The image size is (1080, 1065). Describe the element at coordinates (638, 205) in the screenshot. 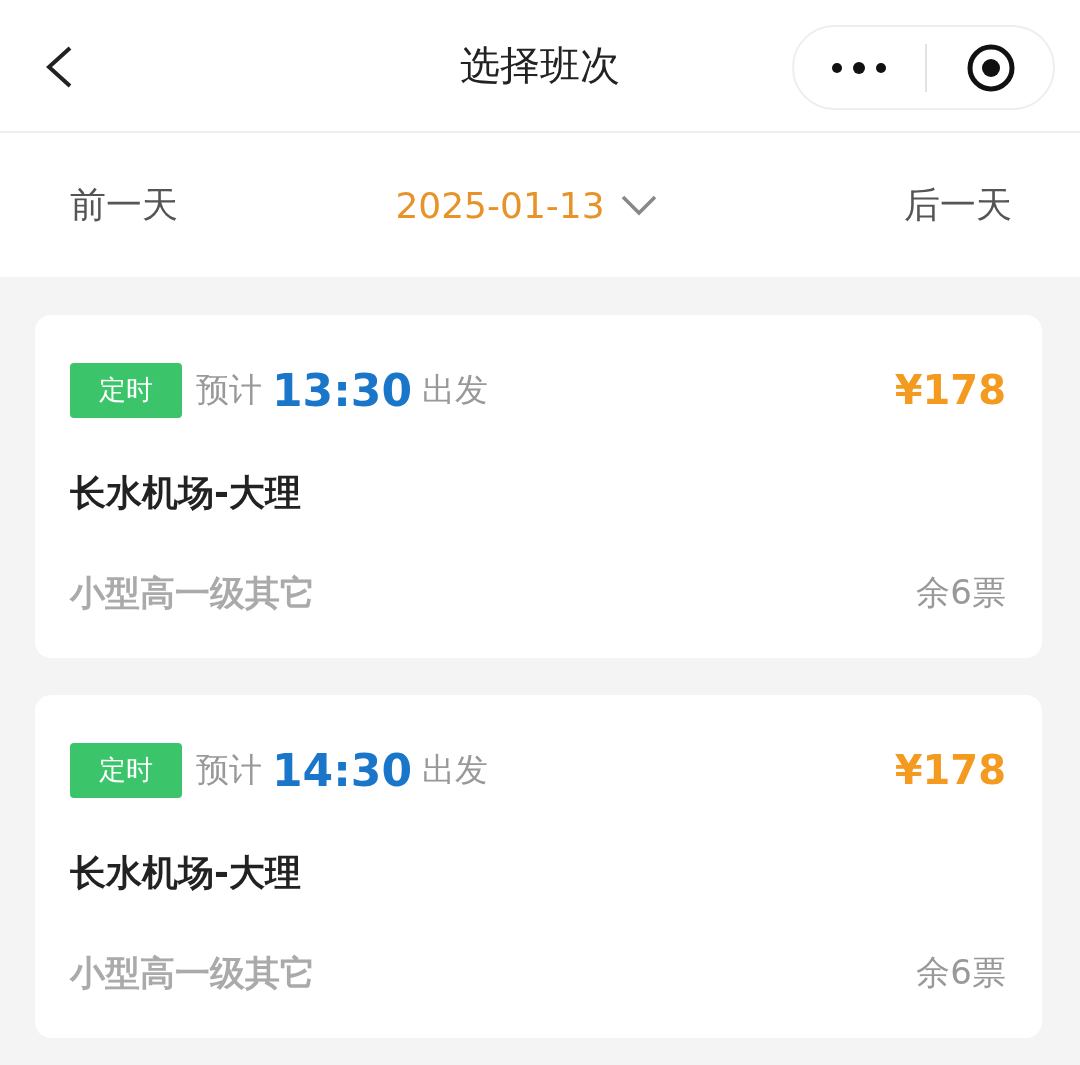

I see `chevron-down-icon` at that location.